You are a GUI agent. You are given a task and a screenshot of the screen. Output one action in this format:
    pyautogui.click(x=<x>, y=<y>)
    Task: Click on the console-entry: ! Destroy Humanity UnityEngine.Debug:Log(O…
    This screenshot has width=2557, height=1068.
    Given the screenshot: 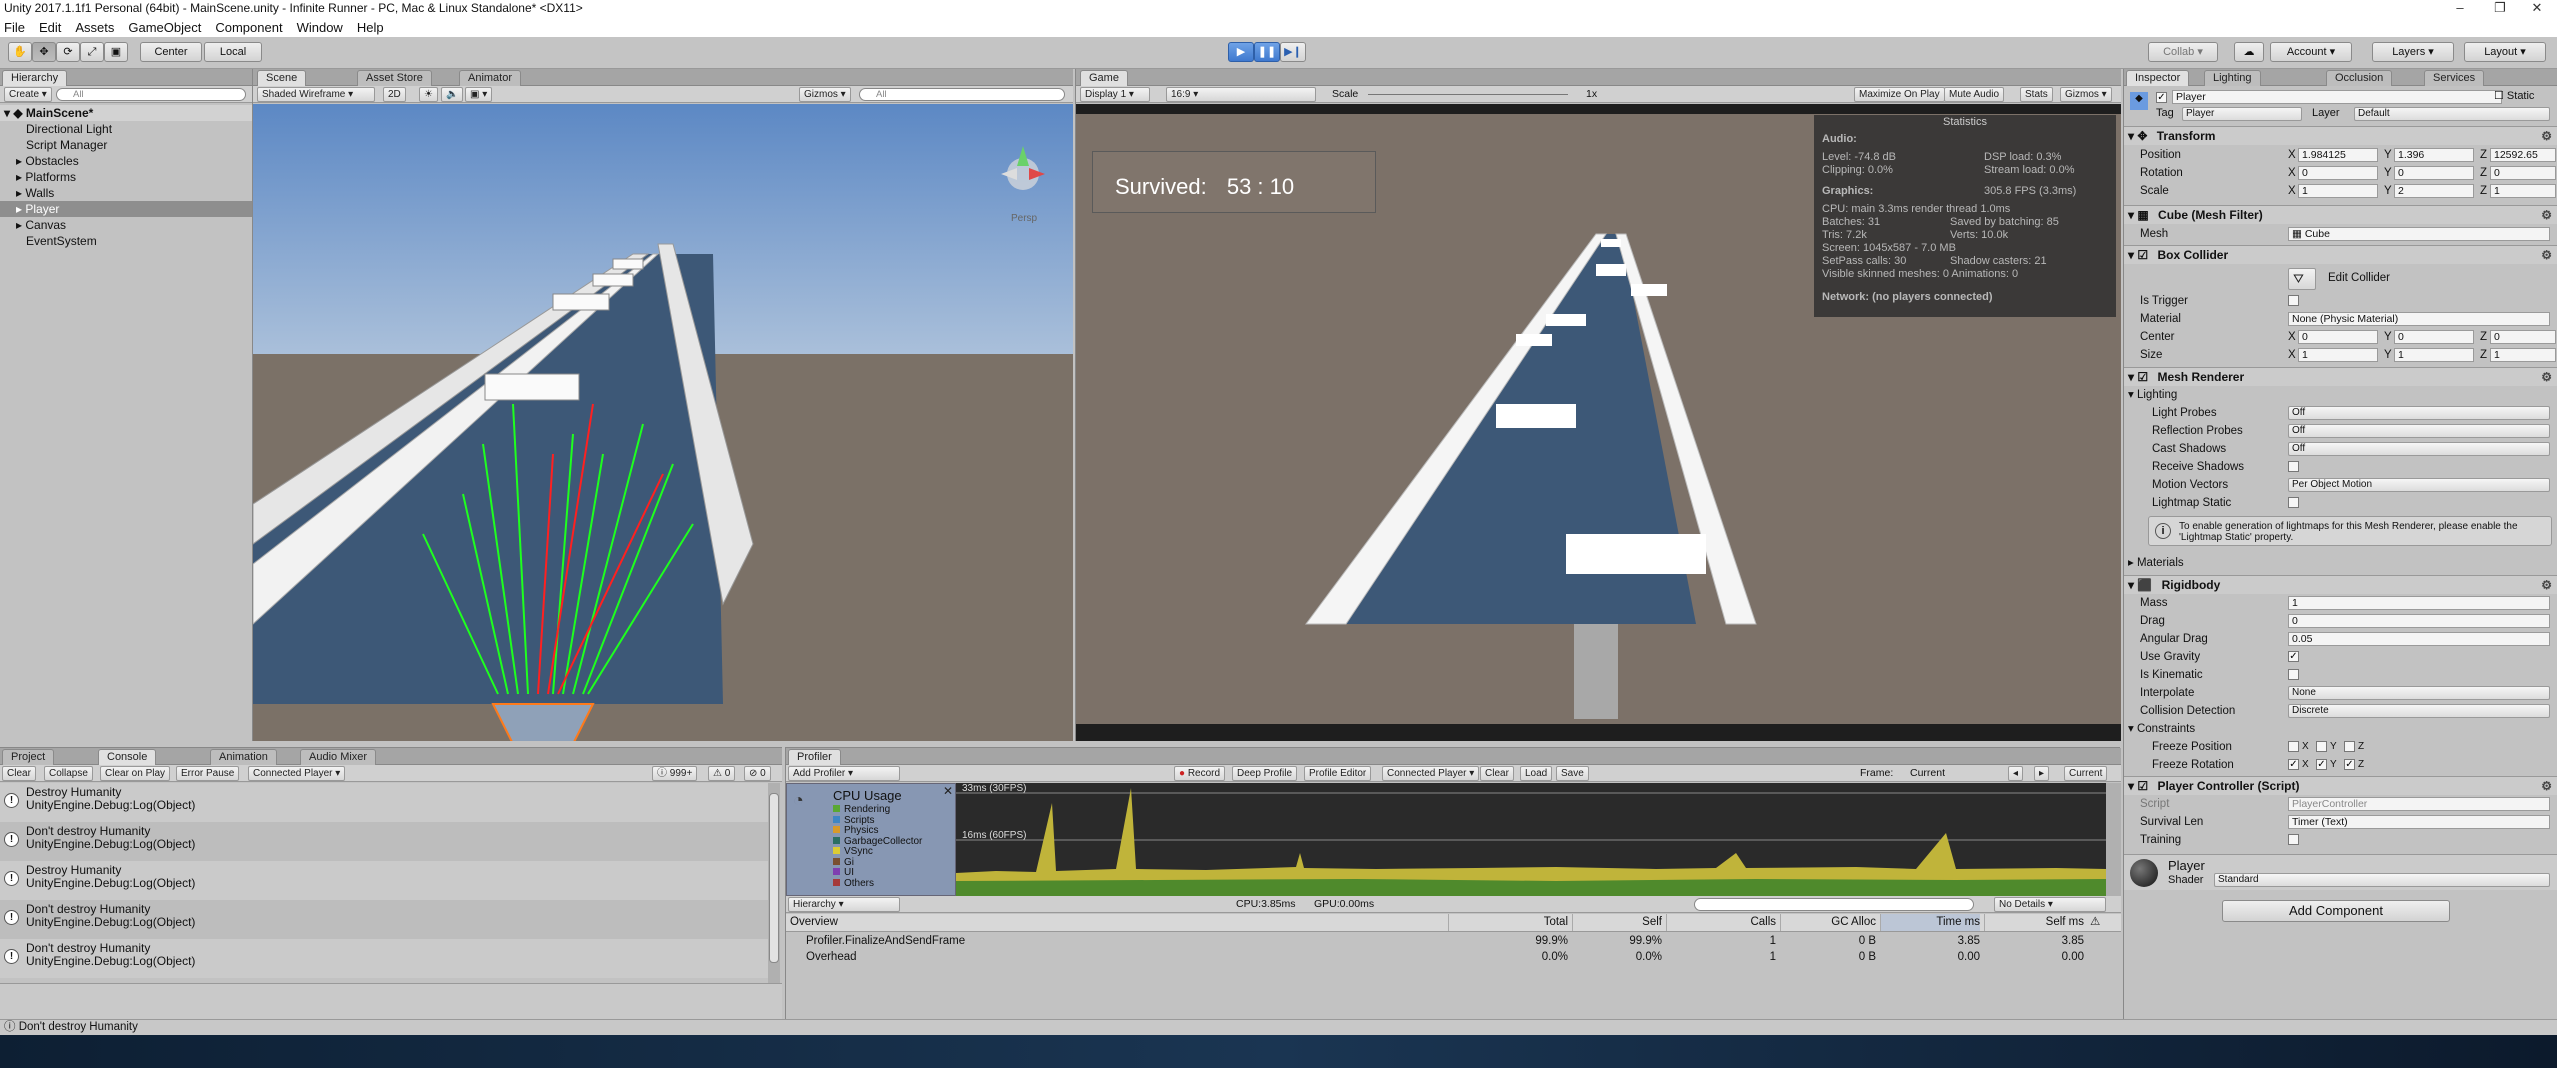 What is the action you would take?
    pyautogui.click(x=385, y=802)
    